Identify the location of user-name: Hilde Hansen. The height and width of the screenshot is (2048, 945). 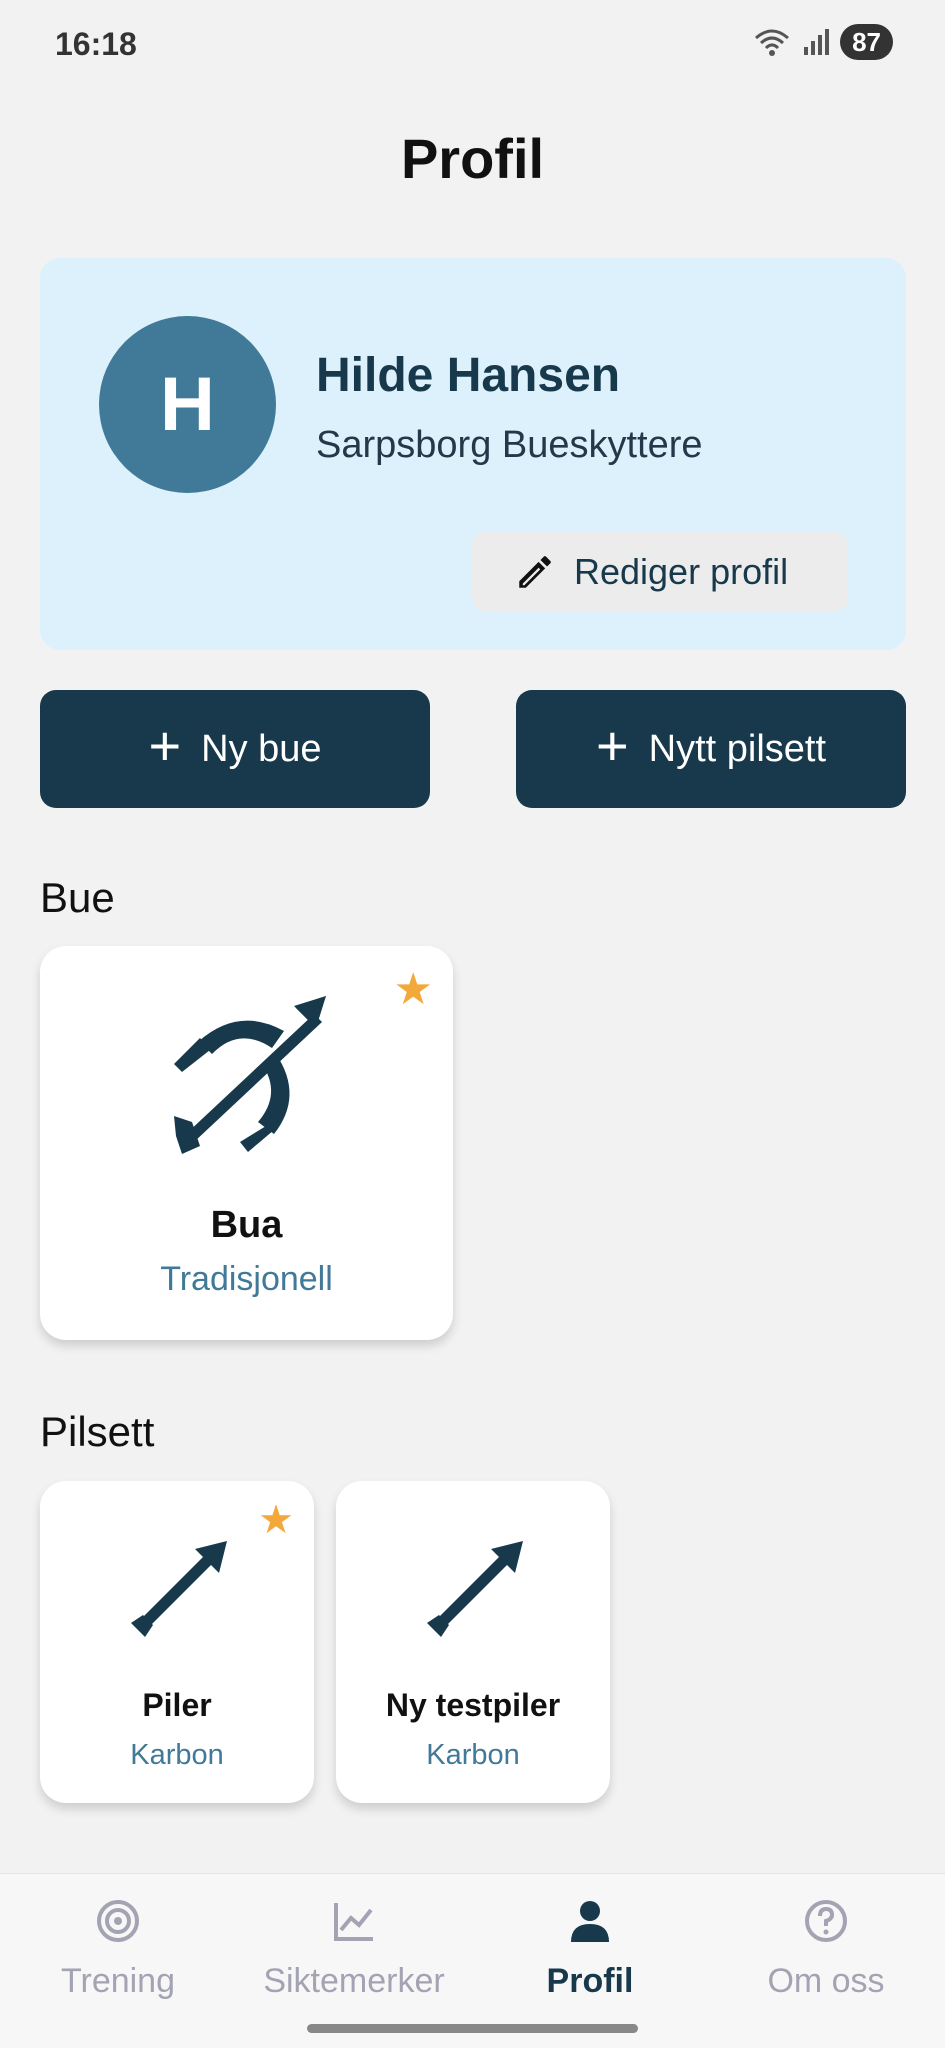
(468, 375).